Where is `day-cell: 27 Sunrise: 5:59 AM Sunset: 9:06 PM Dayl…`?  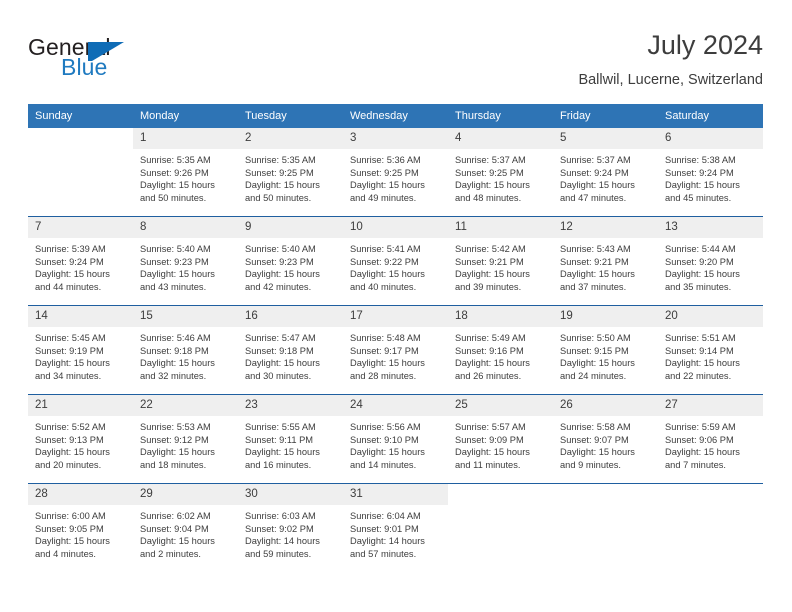
day-cell: 27 Sunrise: 5:59 AM Sunset: 9:06 PM Dayl… is located at coordinates (710, 439).